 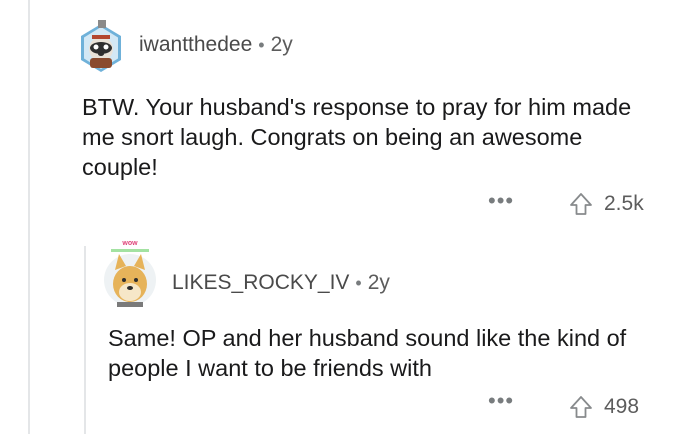 I want to click on vote-control: 498, so click(x=603, y=407).